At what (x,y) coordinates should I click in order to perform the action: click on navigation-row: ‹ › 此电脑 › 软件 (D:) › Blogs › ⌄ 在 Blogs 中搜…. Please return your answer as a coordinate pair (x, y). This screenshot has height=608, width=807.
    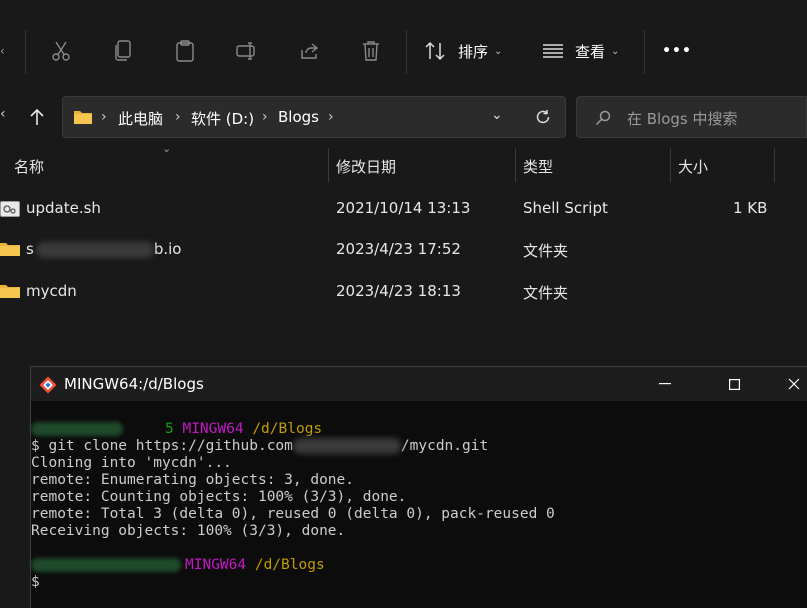
    Looking at the image, I should click on (403, 117).